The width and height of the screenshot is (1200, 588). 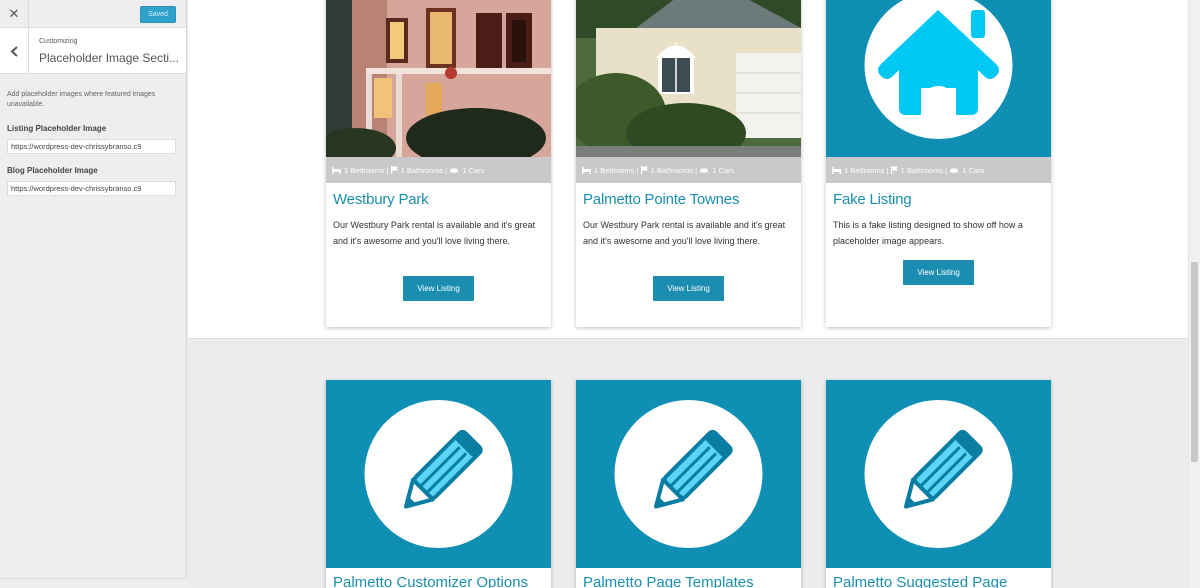 I want to click on breadcrumb: Customizing, so click(x=58, y=41).